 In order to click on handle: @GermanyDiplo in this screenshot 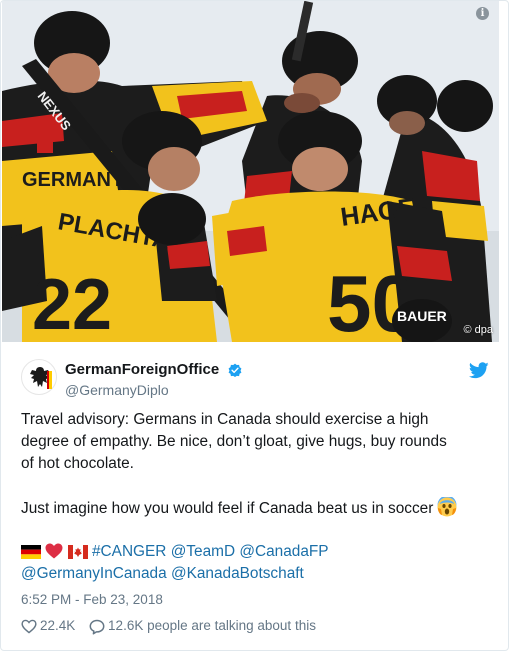, I will do `click(153, 390)`.